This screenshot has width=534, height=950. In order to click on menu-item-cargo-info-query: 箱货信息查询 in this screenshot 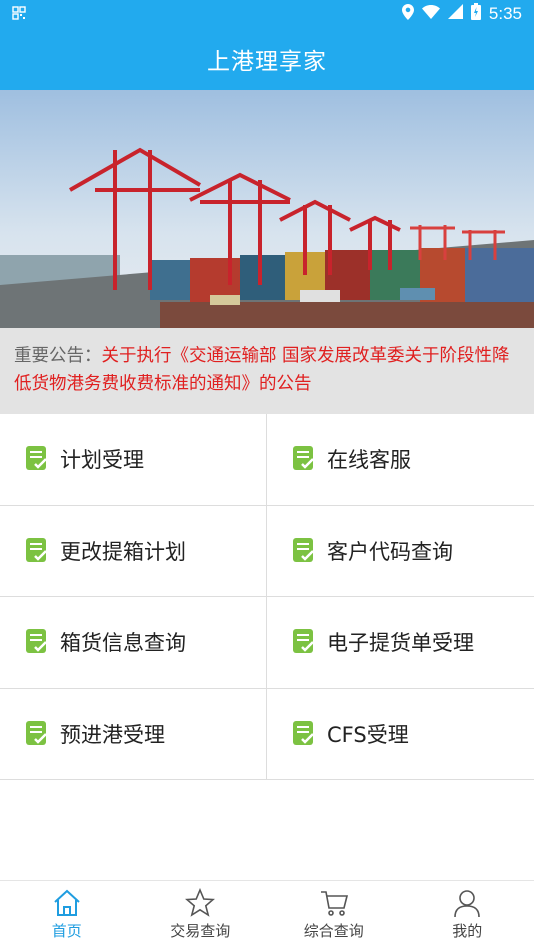, I will do `click(133, 642)`.